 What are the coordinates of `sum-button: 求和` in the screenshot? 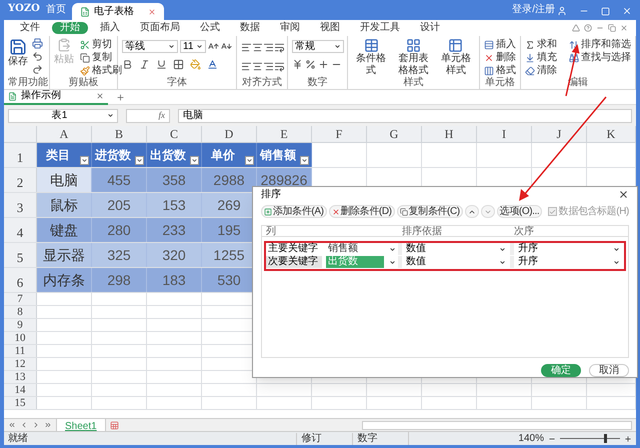 It's located at (541, 44).